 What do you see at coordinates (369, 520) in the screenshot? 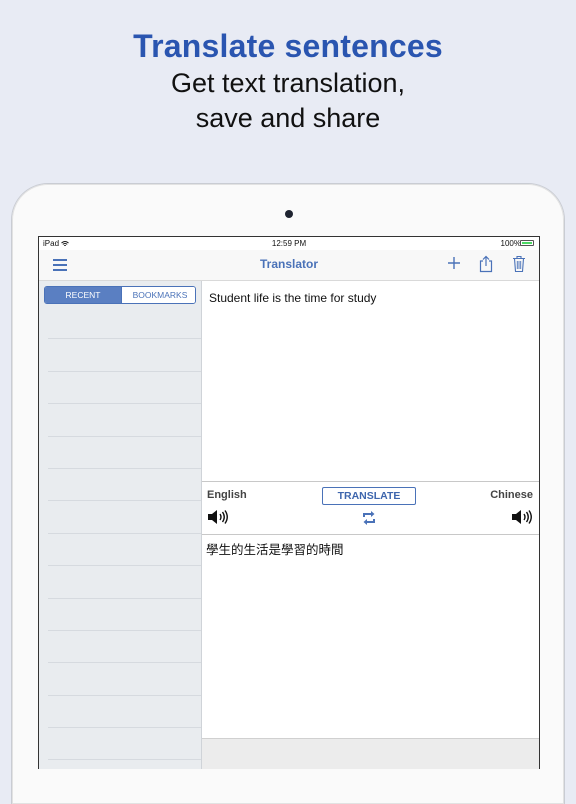
I see `swap-languages-icon` at bounding box center [369, 520].